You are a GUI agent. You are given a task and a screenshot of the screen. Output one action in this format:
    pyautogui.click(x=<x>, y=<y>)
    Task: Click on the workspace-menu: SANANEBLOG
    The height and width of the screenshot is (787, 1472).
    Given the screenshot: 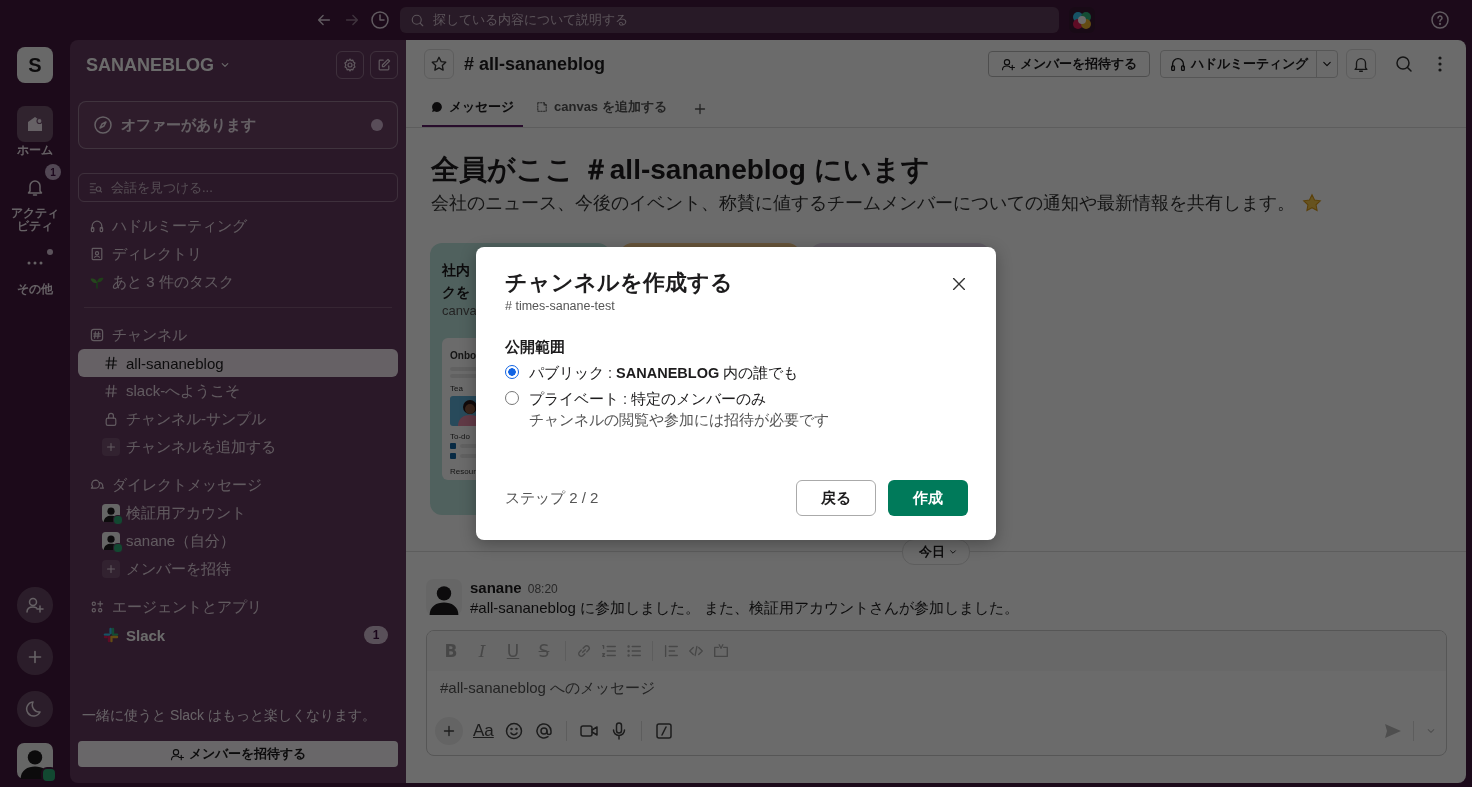 What is the action you would take?
    pyautogui.click(x=159, y=65)
    